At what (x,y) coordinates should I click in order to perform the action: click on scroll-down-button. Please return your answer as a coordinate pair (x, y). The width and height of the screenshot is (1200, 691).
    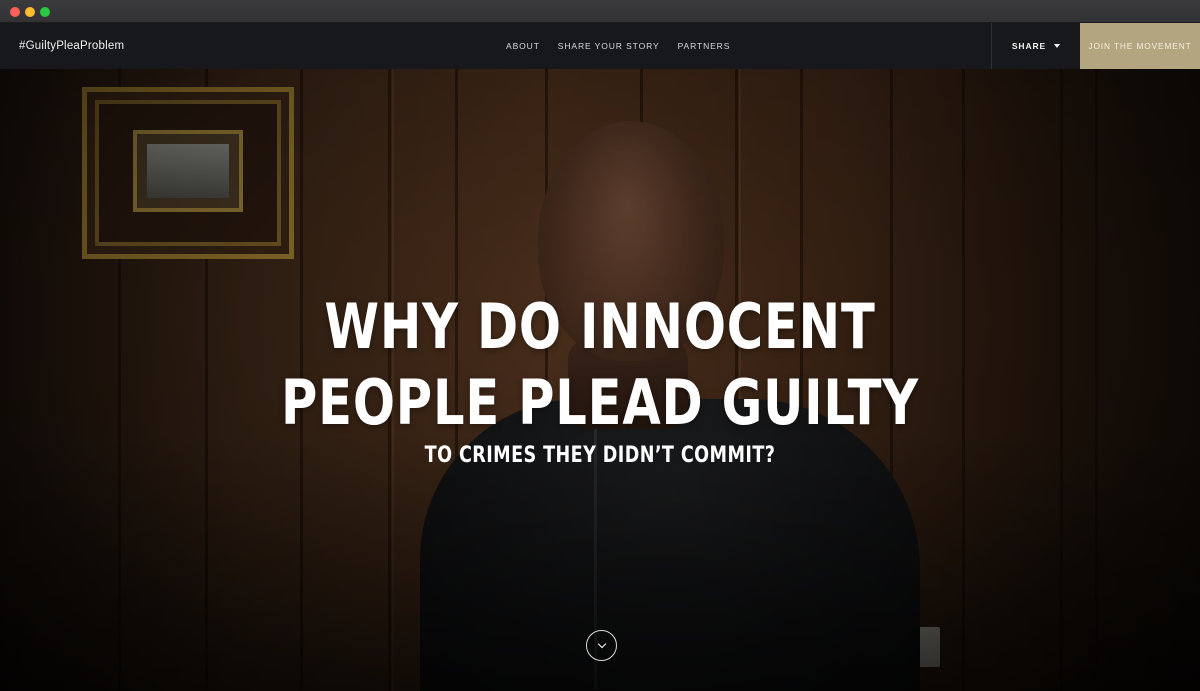
    Looking at the image, I should click on (601, 645).